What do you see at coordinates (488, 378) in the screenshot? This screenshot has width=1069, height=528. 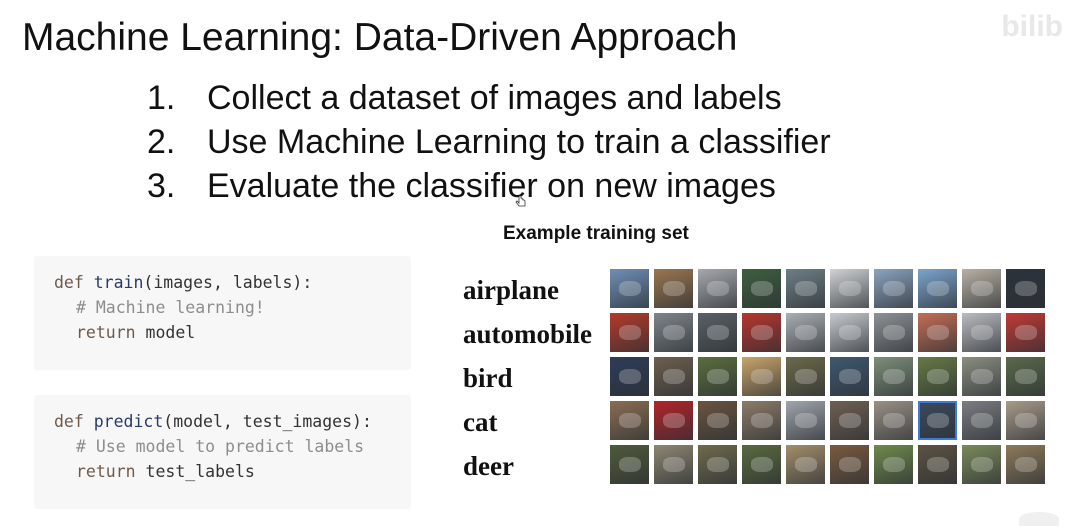 I see `class-label-bird: bird` at bounding box center [488, 378].